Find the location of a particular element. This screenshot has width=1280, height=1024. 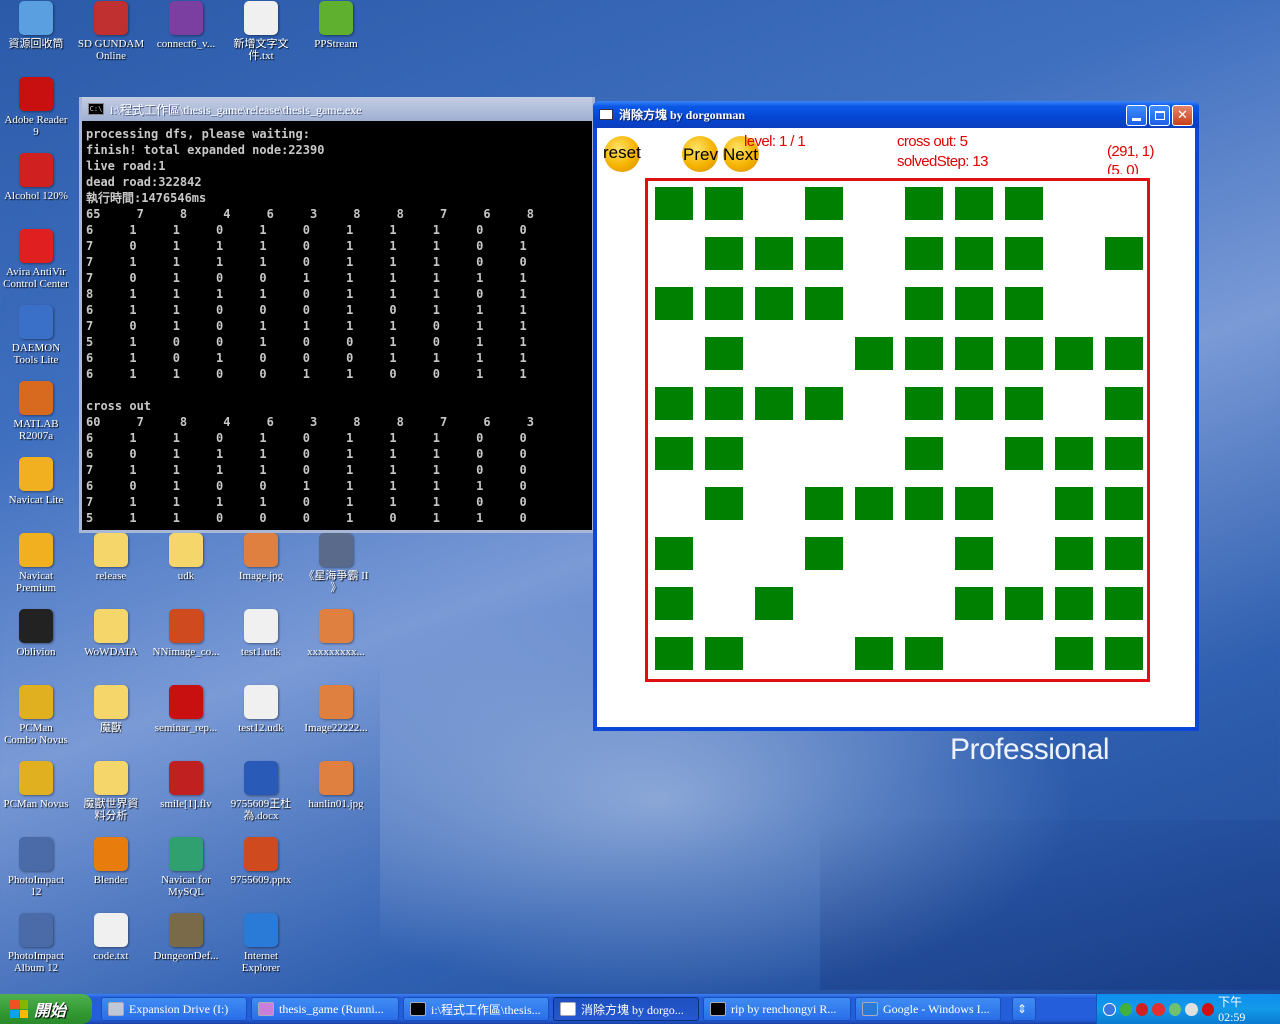

desktop-icon: 9755609王杜 為.docx is located at coordinates (261, 791).